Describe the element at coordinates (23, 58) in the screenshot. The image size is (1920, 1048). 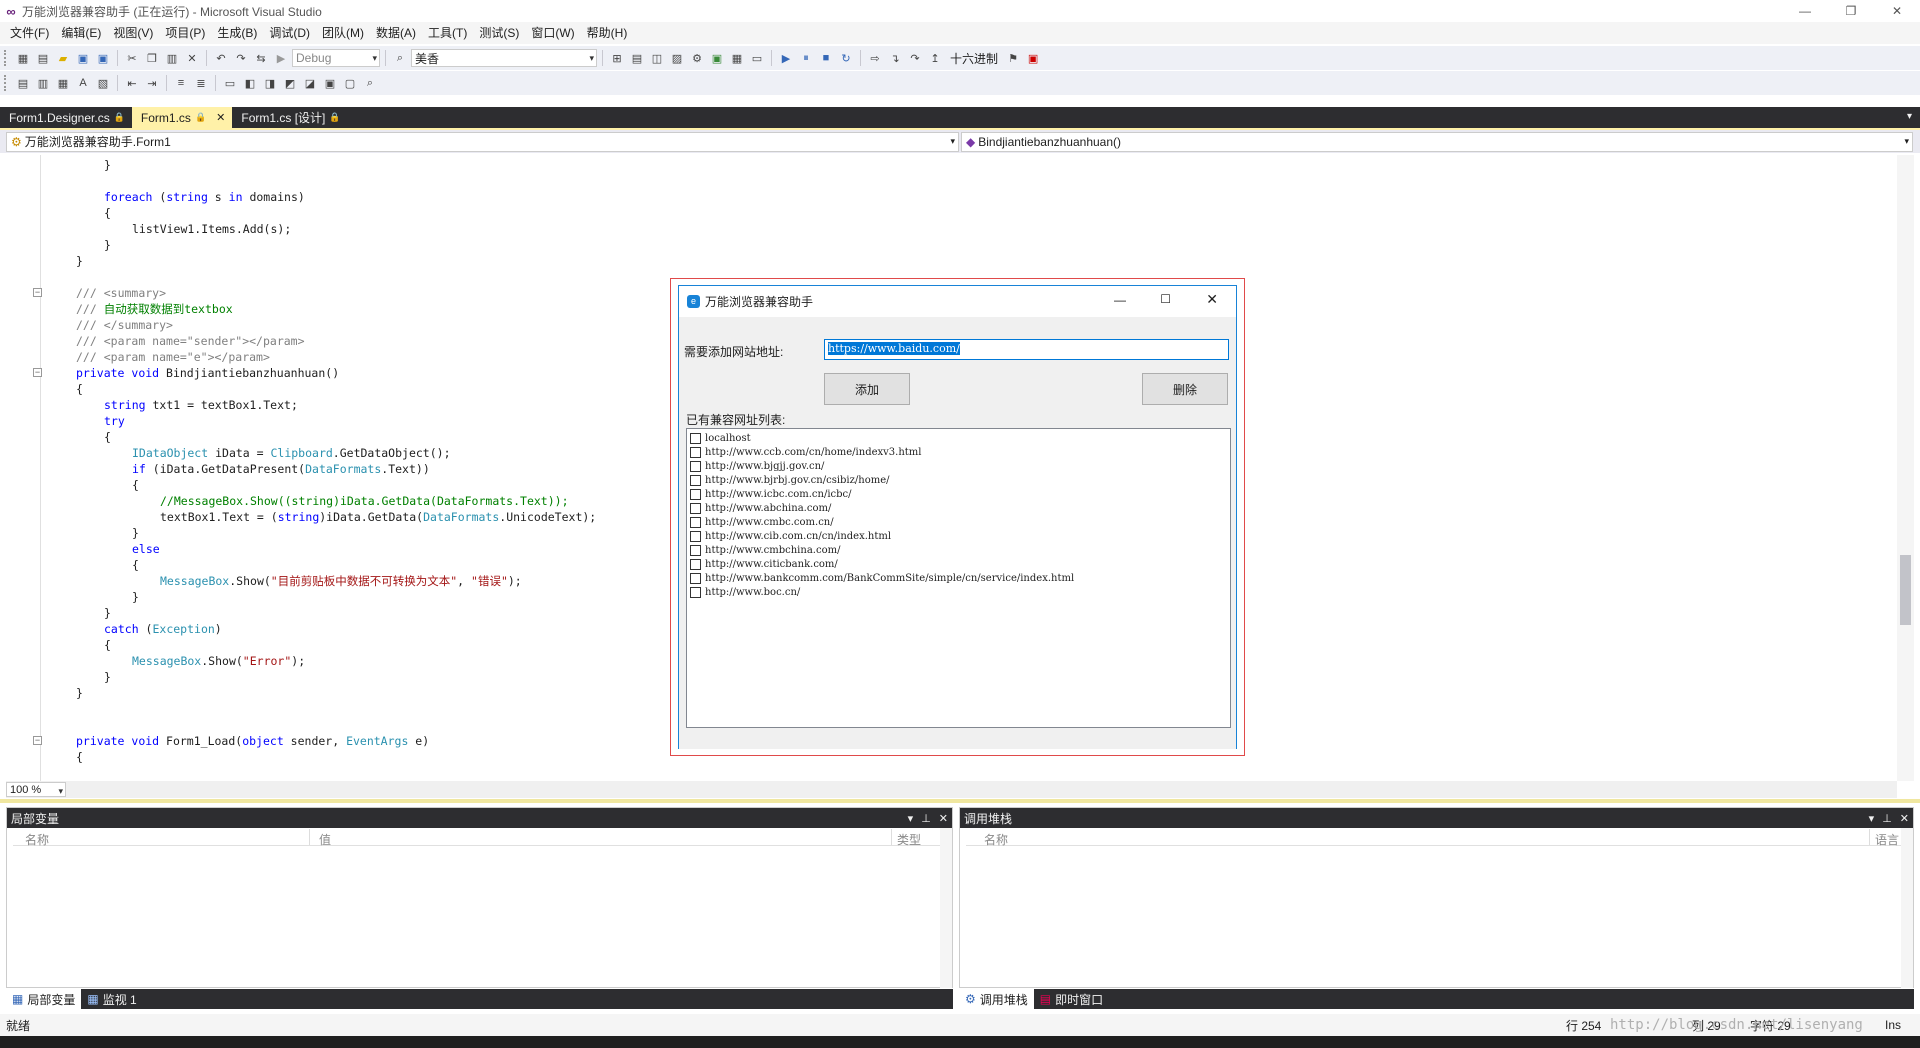
I see `new-project-icon: ▦` at that location.